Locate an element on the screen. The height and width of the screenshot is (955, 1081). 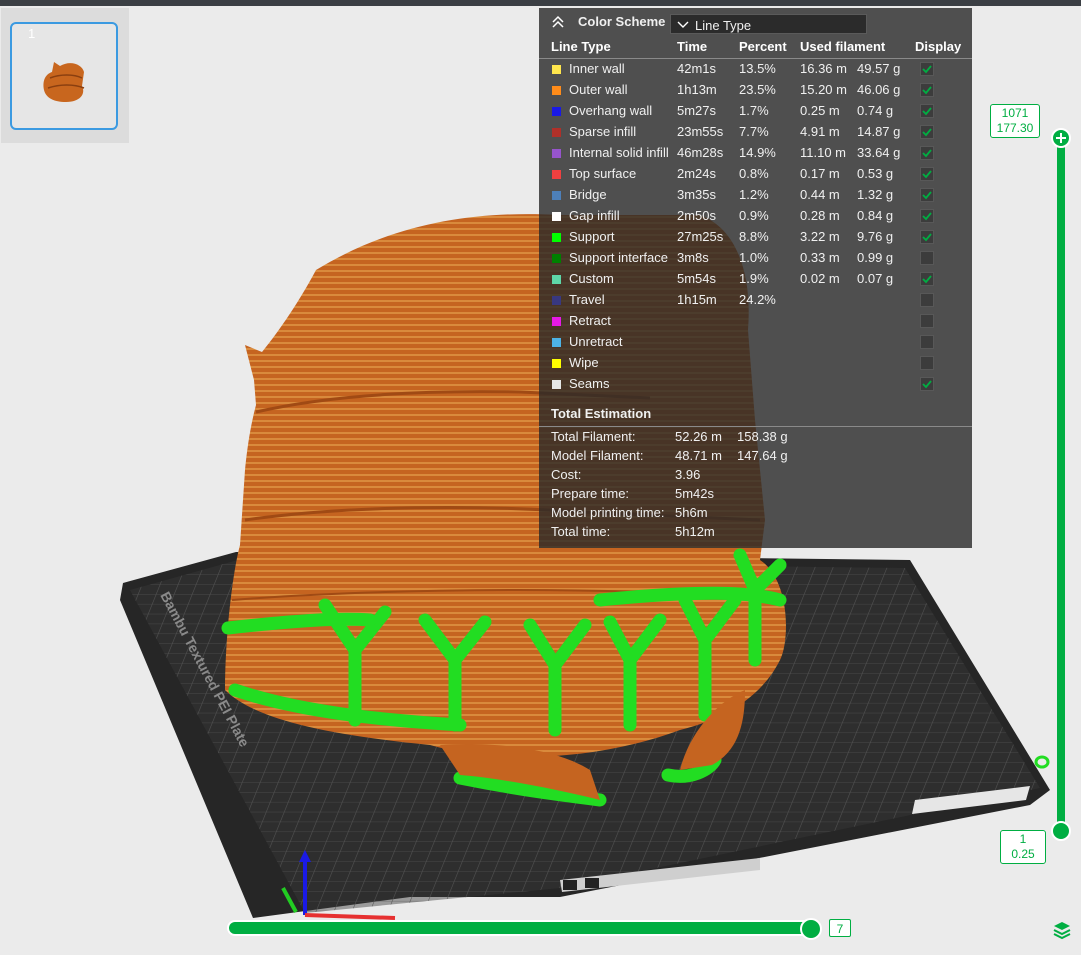
total-row: Total time: 5h12m is located at coordinates (755, 533).